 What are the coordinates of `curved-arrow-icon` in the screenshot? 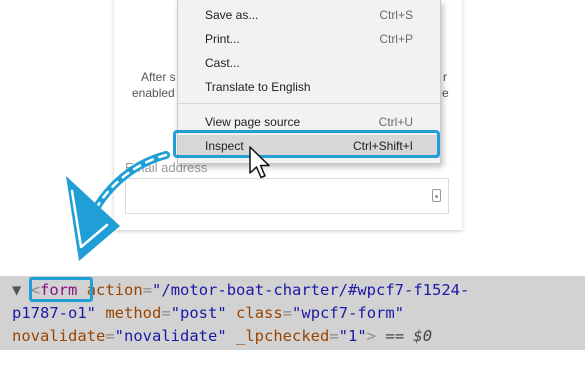 It's located at (118, 206).